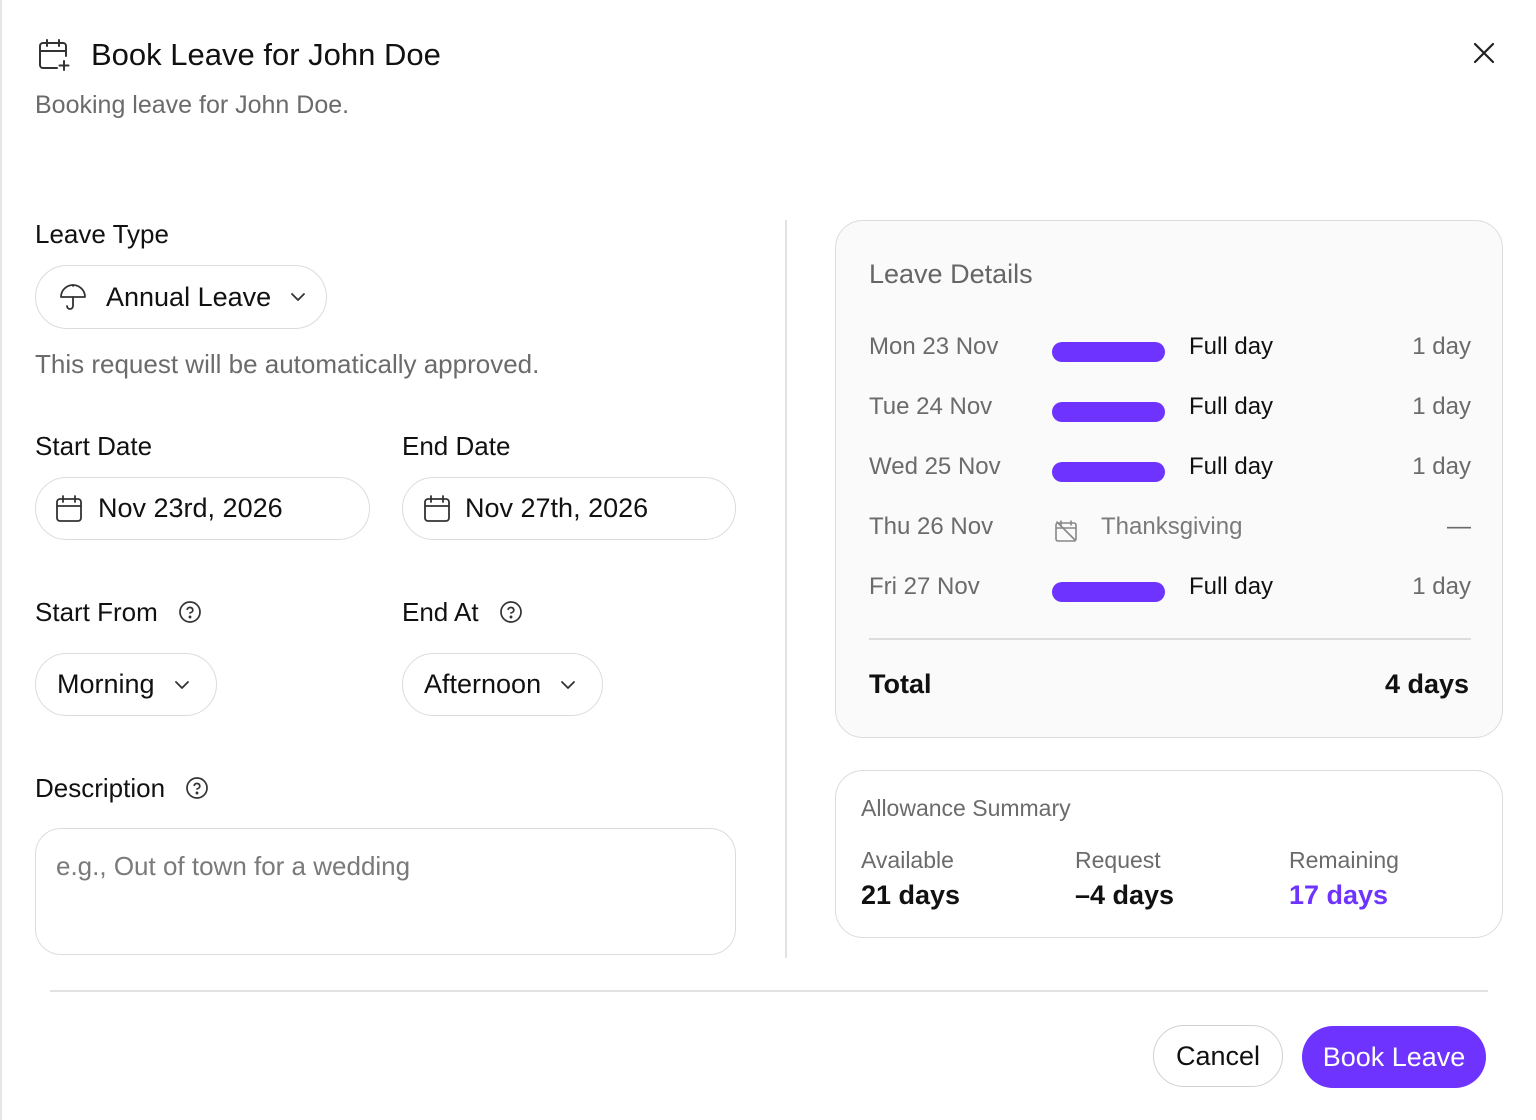  I want to click on leave-day-row: Wed 25 Nov Full day 1 day, so click(1170, 467).